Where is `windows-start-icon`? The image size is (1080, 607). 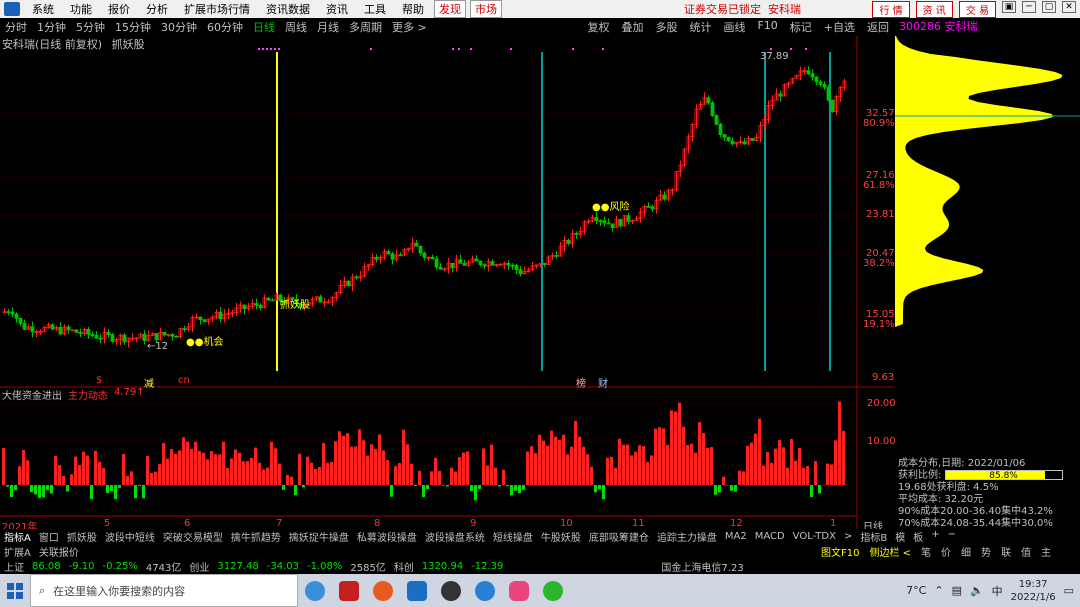 windows-start-icon is located at coordinates (15, 590).